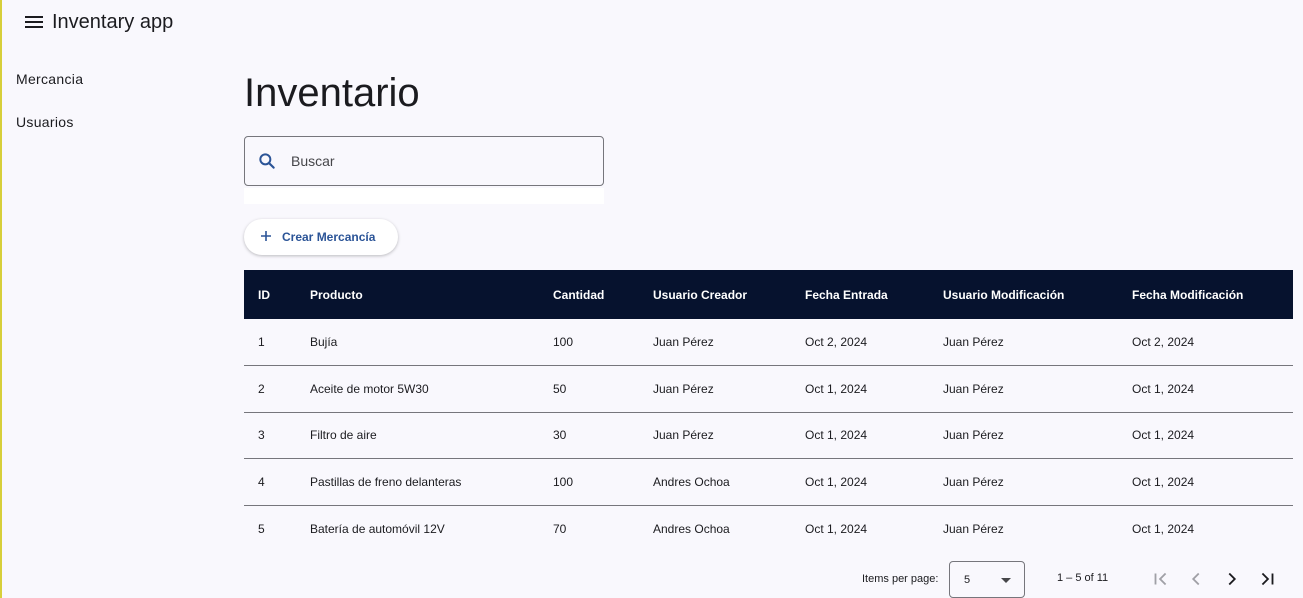  Describe the element at coordinates (729, 294) in the screenshot. I see `column-header-usuario-creador: Usuario Creador` at that location.